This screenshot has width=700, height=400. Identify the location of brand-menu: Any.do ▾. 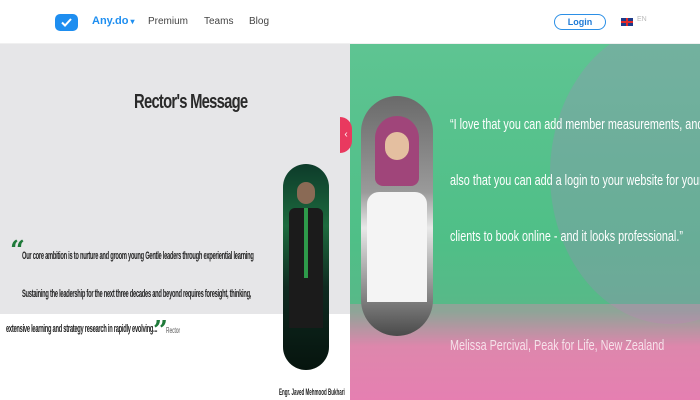
(113, 21).